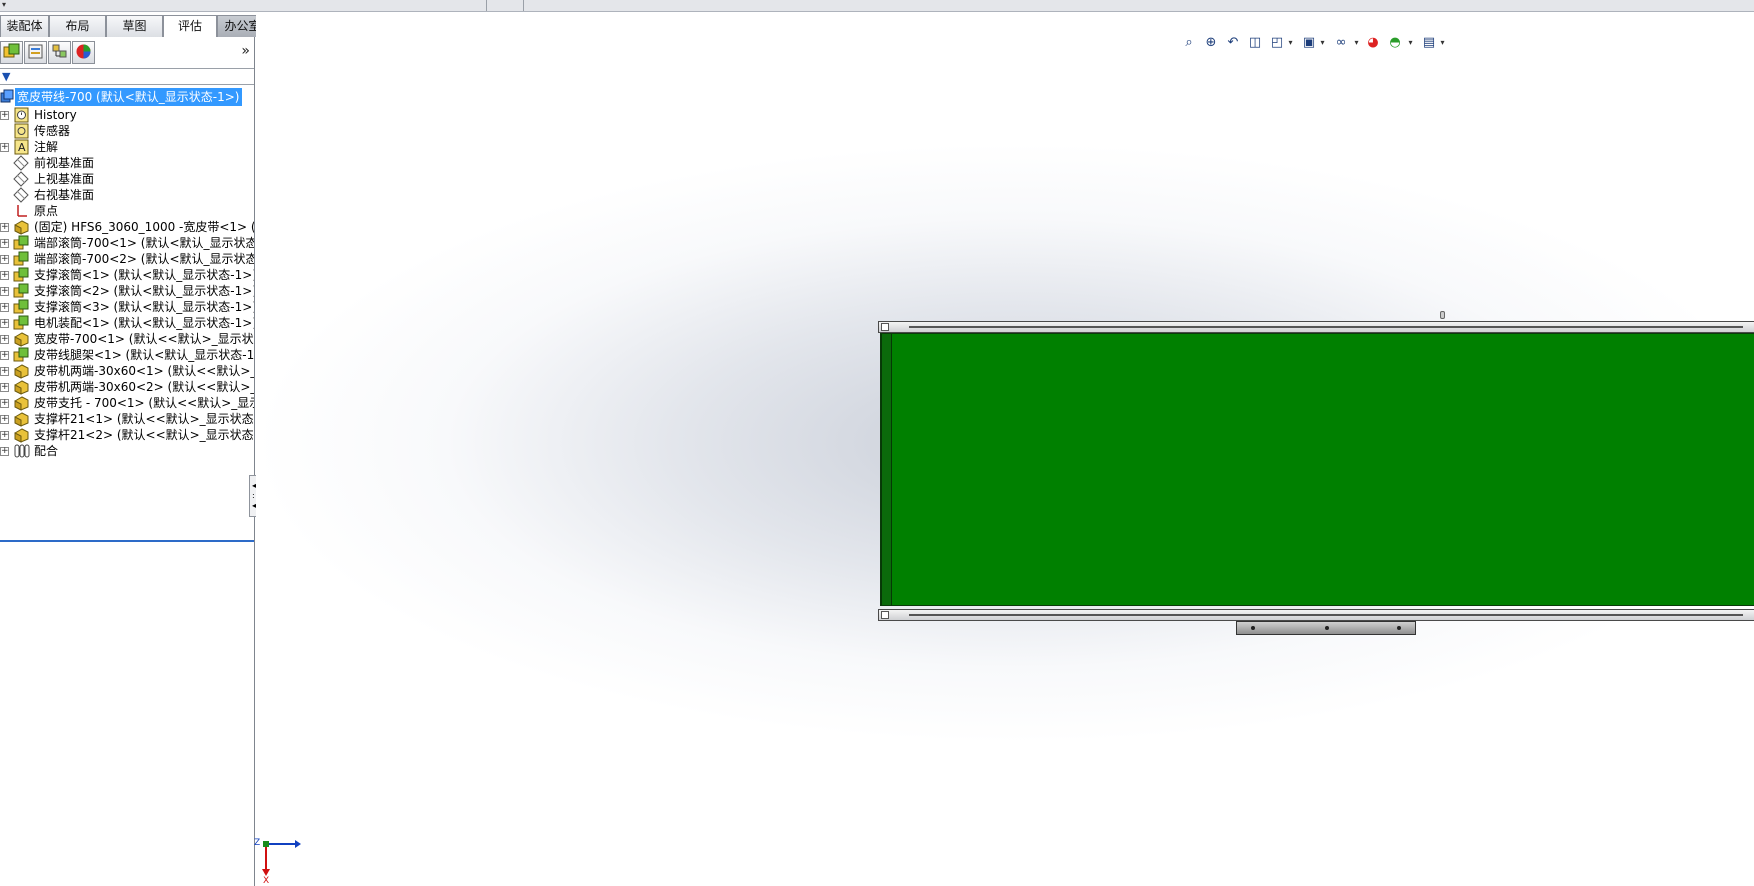 The image size is (1754, 886). I want to click on configuration-icon, so click(59, 51).